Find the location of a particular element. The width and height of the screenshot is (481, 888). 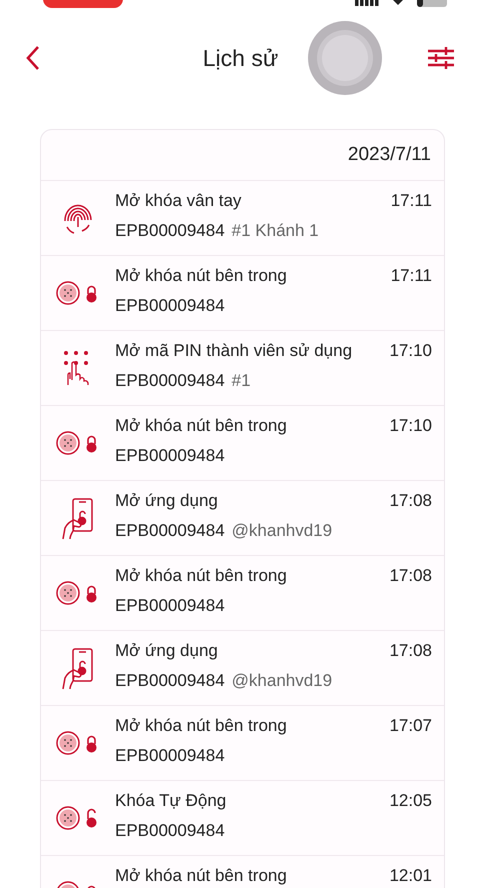

history-row: Mở khóa nút bên trong 17:07 EPB00009484 is located at coordinates (242, 742).